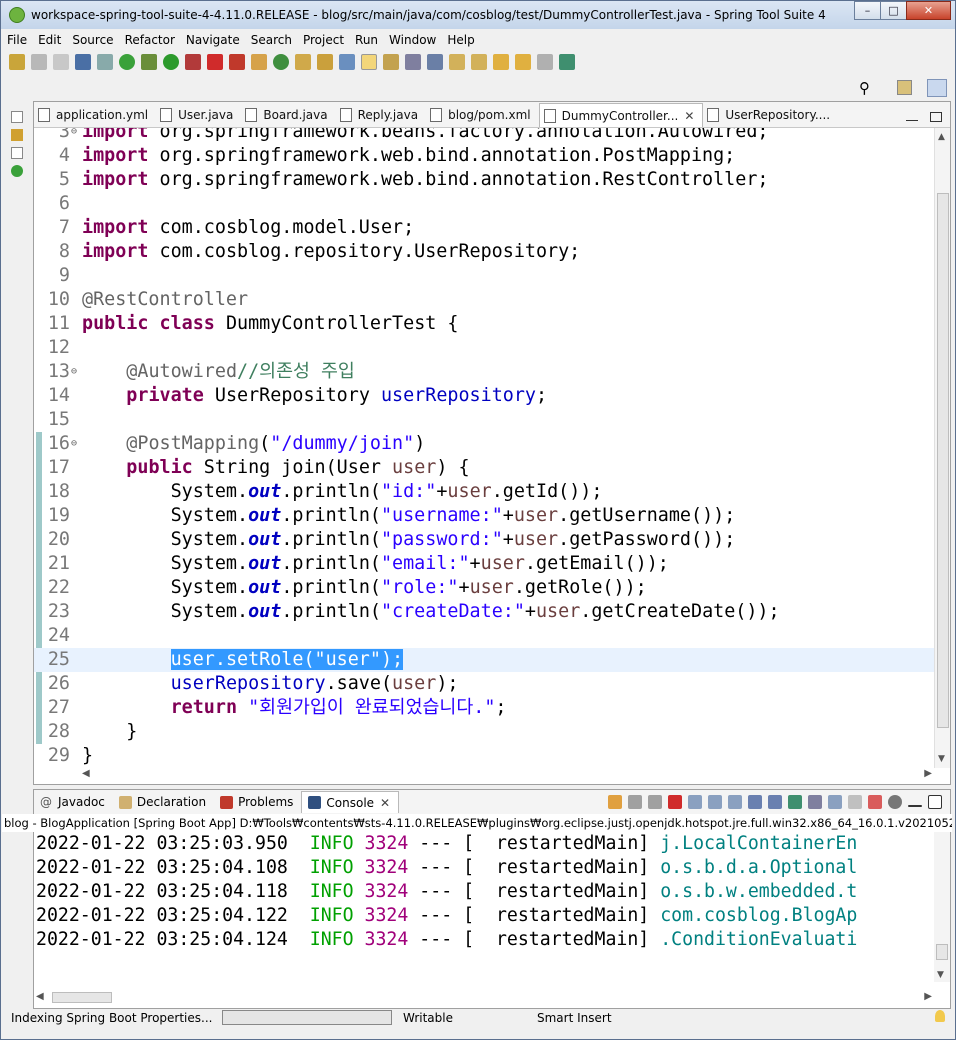 The image size is (956, 1040). Describe the element at coordinates (82, 997) in the screenshot. I see `console-hscroll-thumb` at that location.